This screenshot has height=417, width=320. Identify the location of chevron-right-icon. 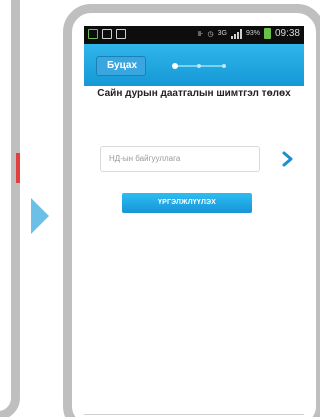
(288, 159).